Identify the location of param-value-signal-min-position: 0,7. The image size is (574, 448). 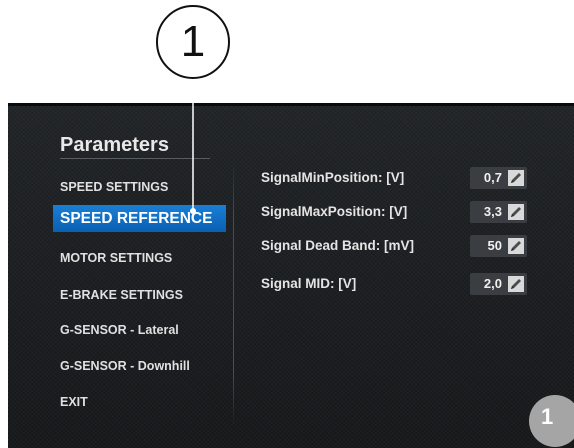
(498, 178).